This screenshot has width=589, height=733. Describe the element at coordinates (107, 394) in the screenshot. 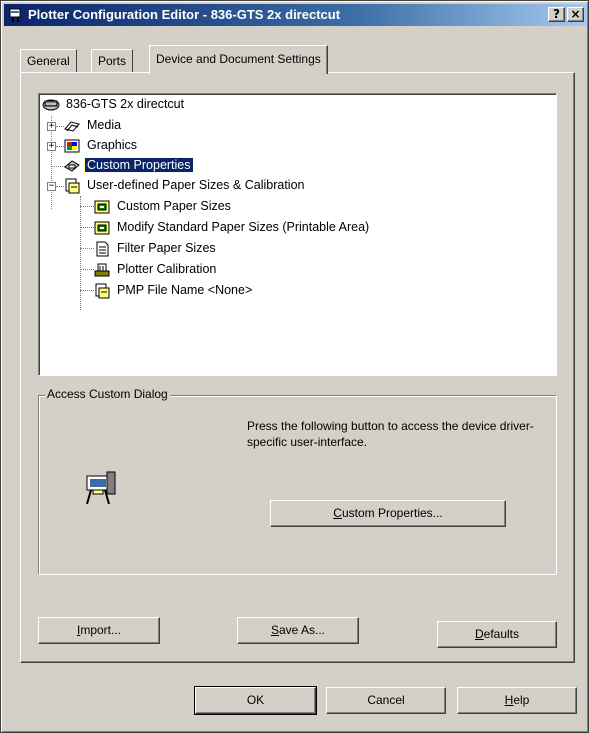

I see `group-legend: Access Custom Dialog` at that location.